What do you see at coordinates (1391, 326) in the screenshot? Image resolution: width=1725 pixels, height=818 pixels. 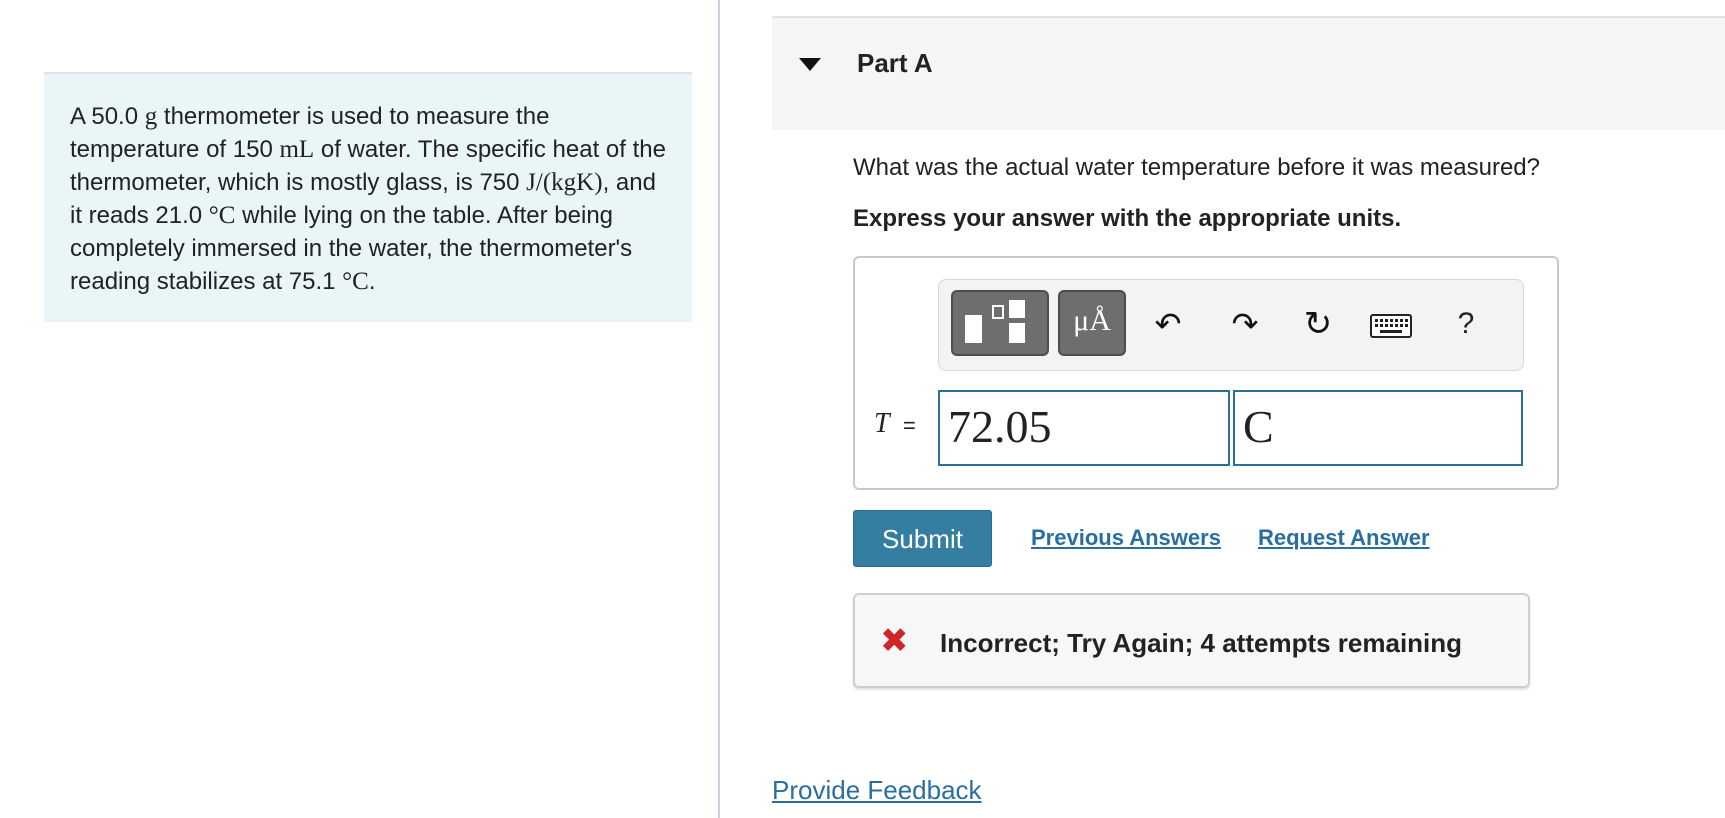 I see `keyboard-icon` at bounding box center [1391, 326].